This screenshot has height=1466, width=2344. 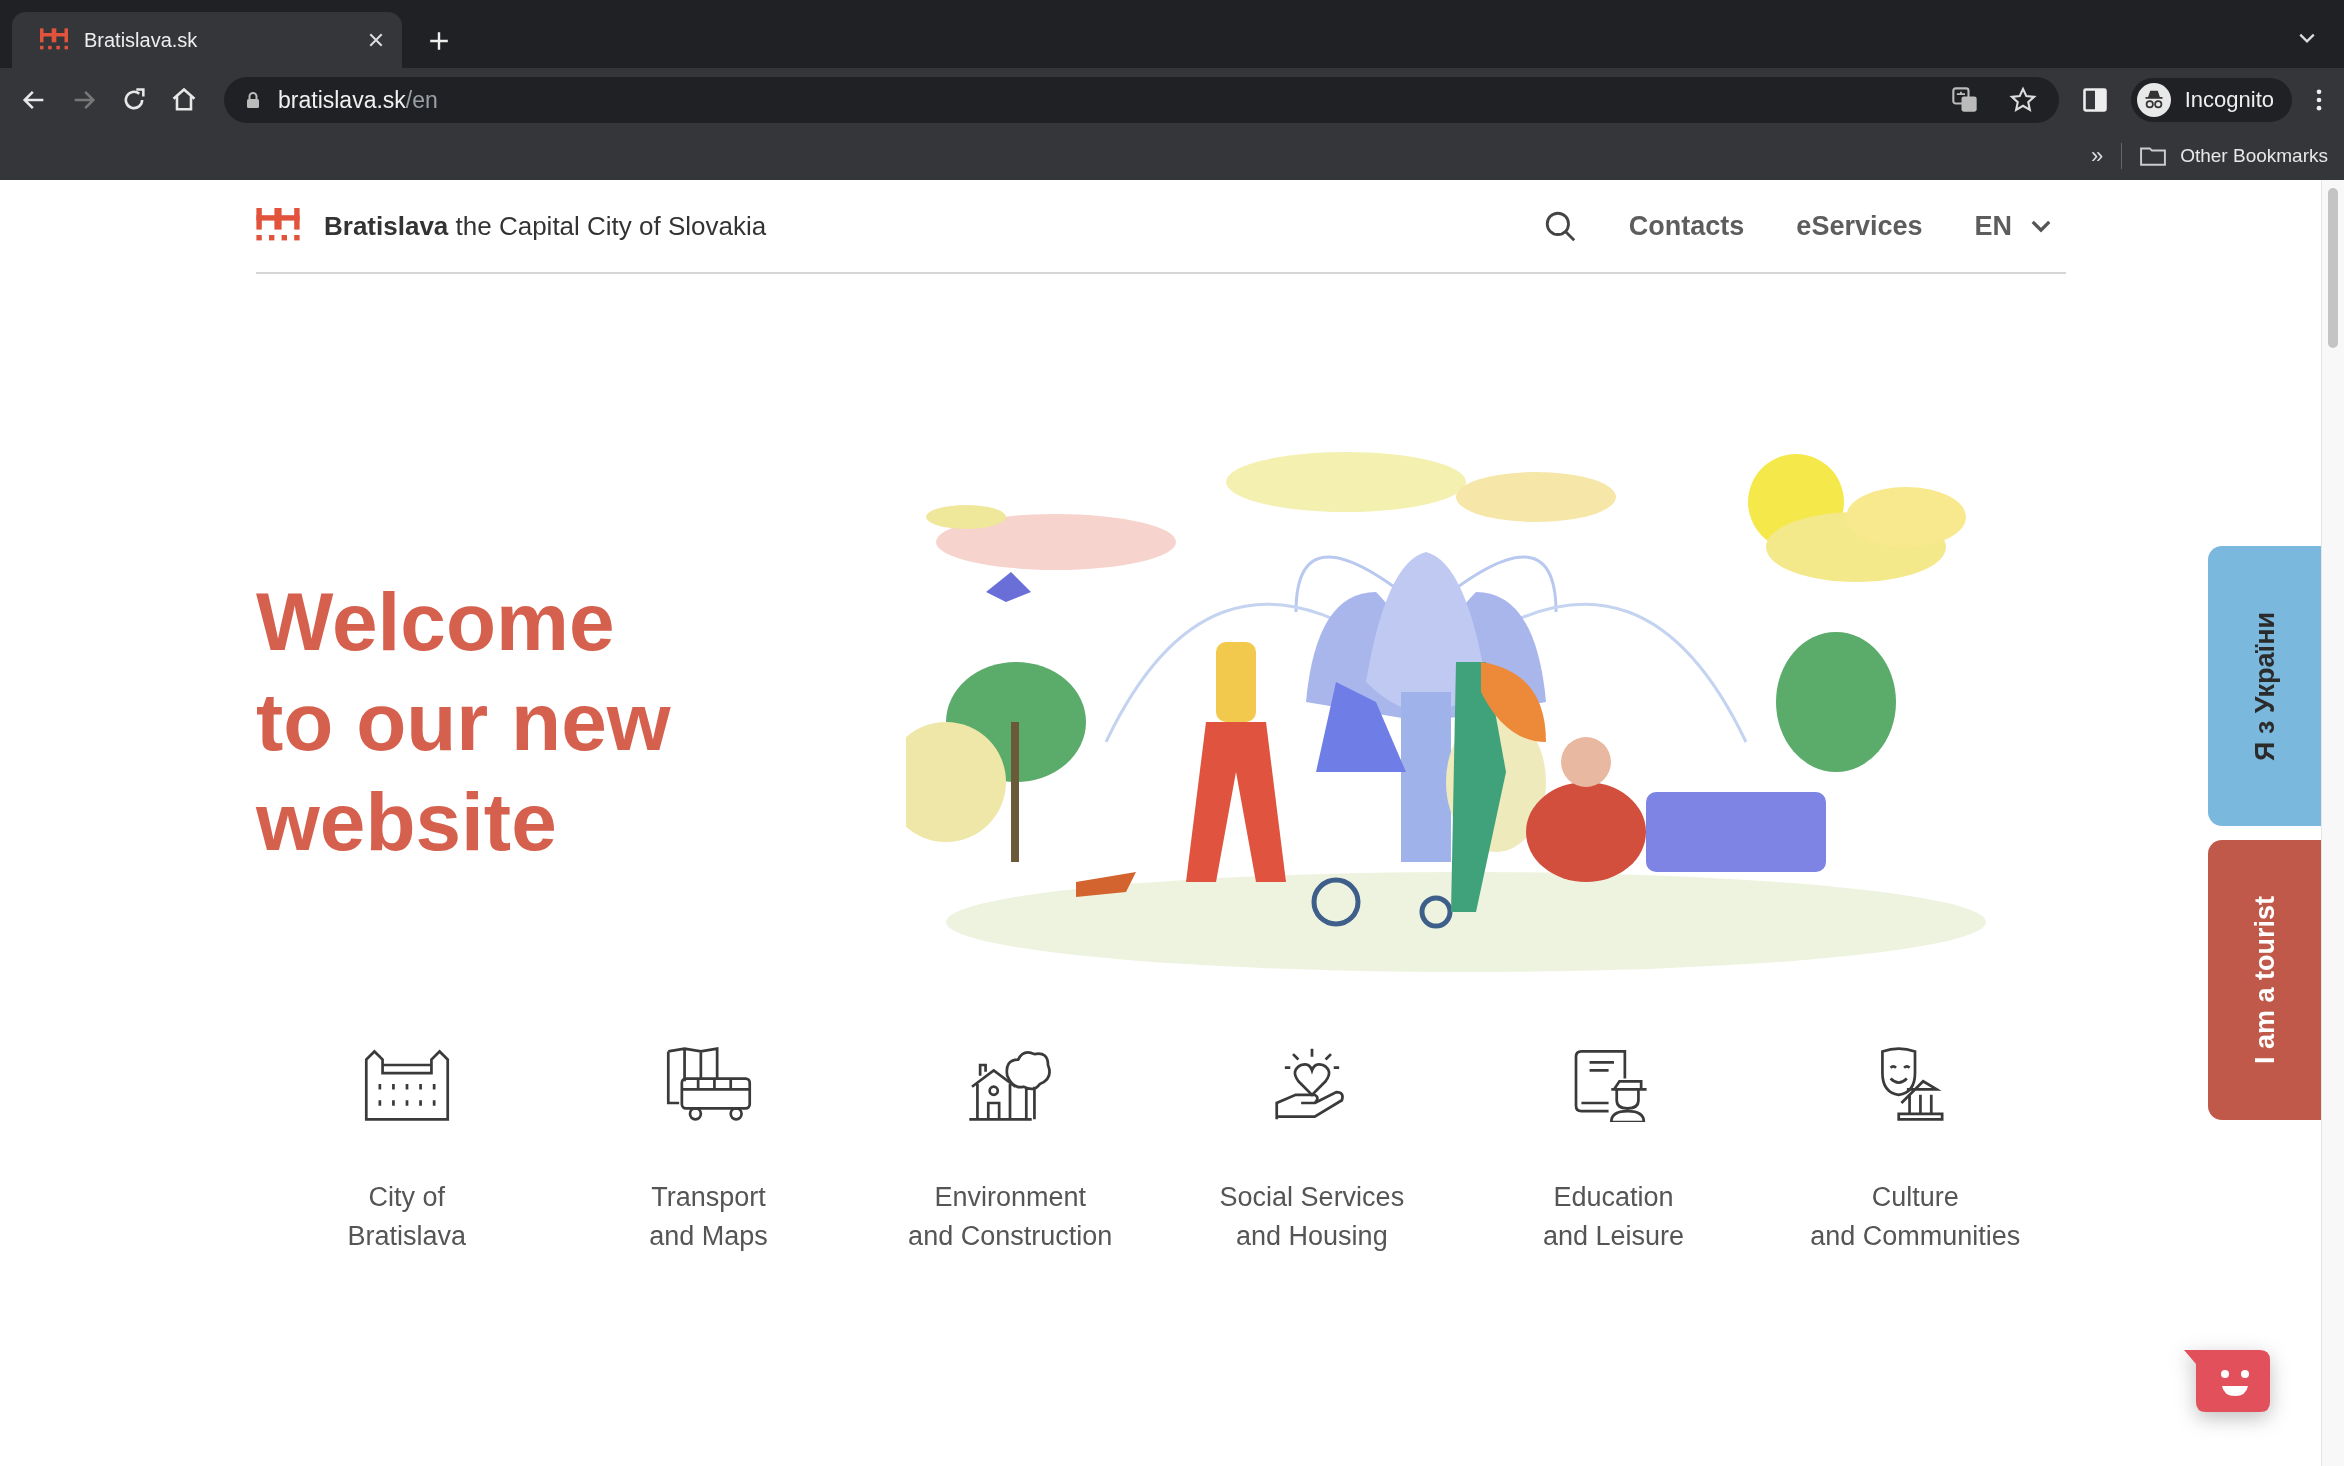 I want to click on category-link: Education and Leisure, so click(x=1613, y=1151).